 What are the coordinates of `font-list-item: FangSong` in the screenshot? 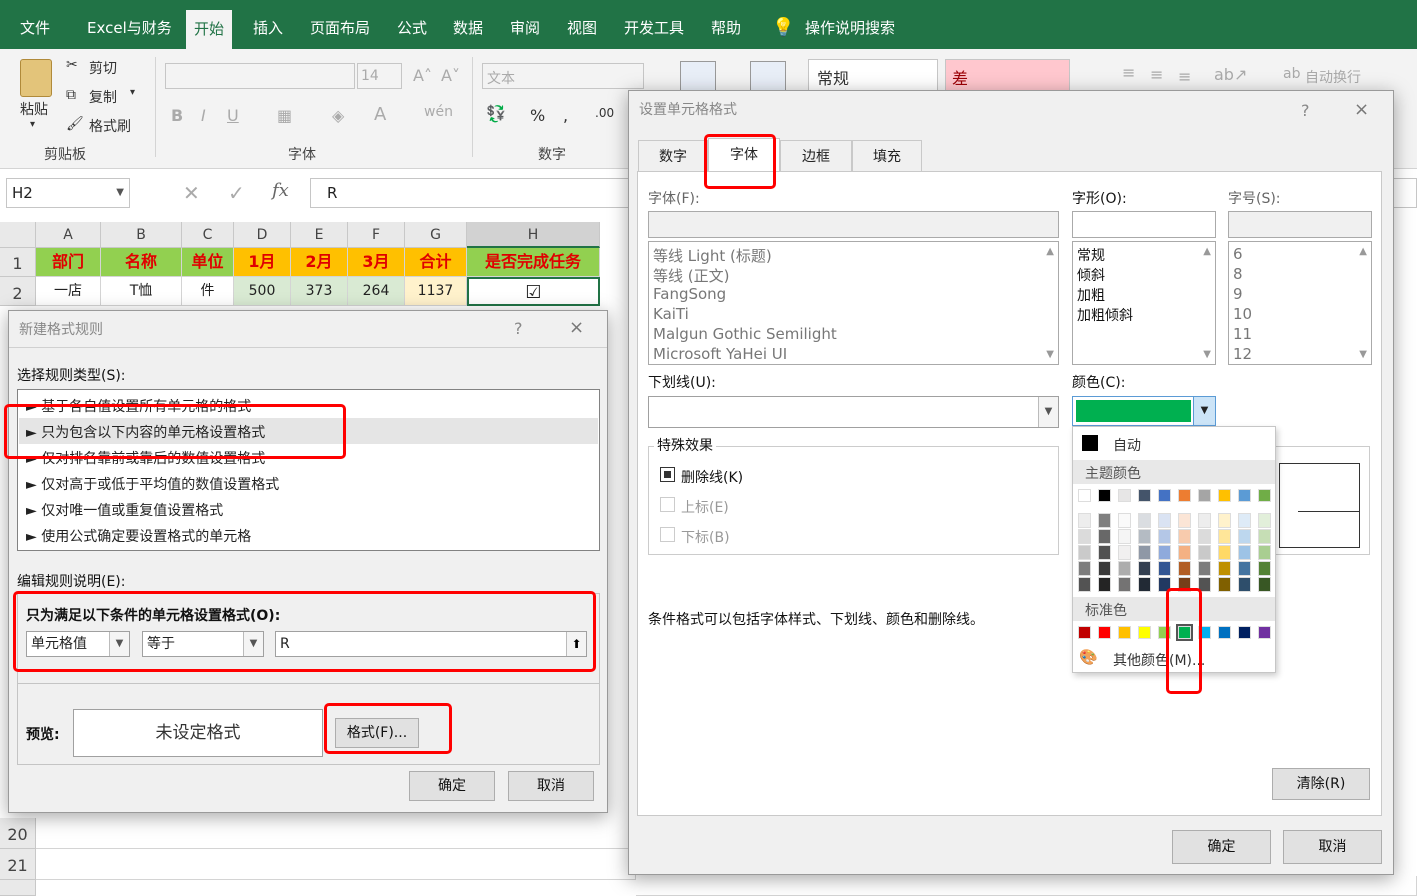 It's located at (689, 294).